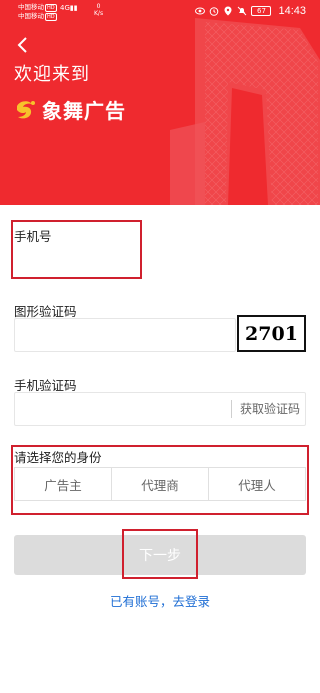 The width and height of the screenshot is (320, 693). Describe the element at coordinates (33, 236) in the screenshot. I see `phone-label: 手机号` at that location.